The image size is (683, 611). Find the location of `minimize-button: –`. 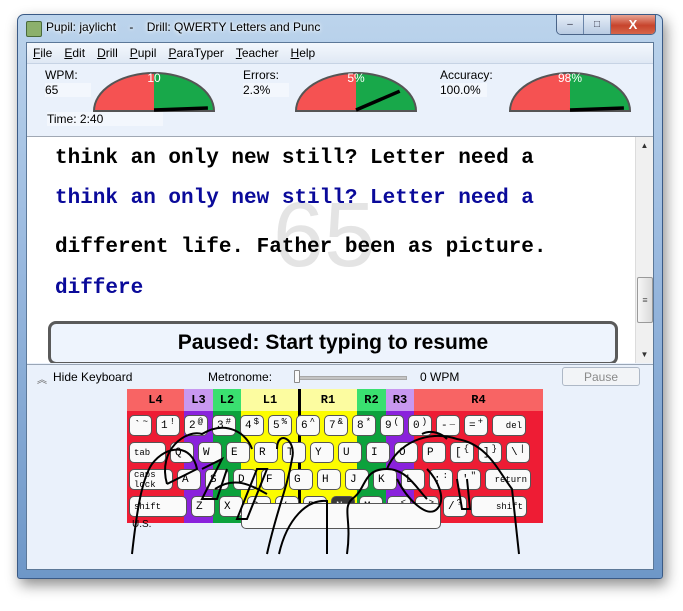

minimize-button: – is located at coordinates (570, 24).